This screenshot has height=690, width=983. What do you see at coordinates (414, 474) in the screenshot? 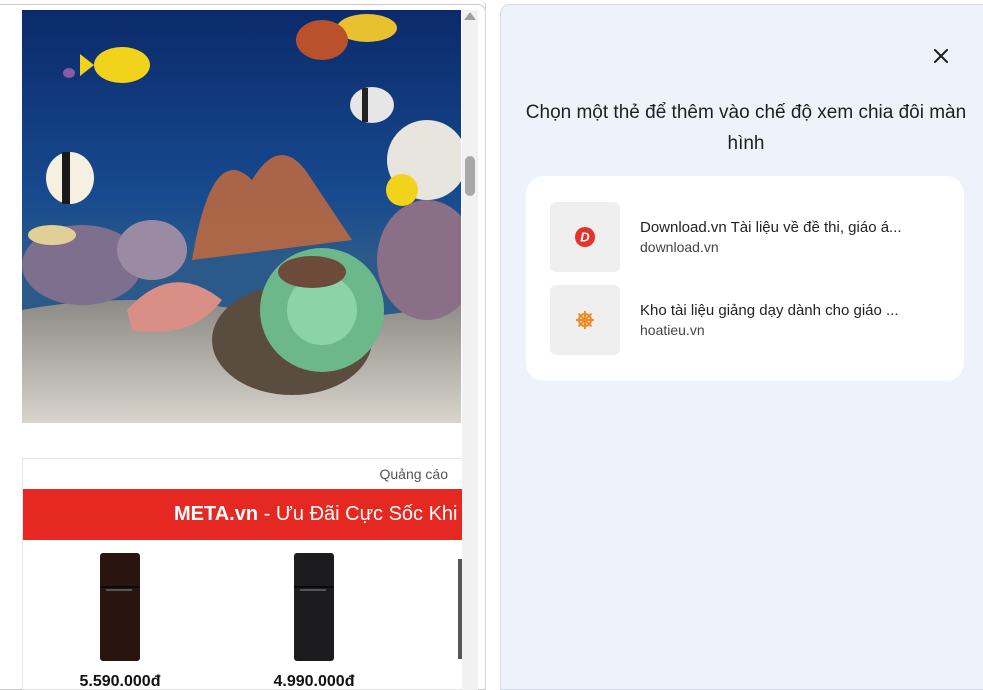
I see `ad-label: Quảng cáo` at bounding box center [414, 474].